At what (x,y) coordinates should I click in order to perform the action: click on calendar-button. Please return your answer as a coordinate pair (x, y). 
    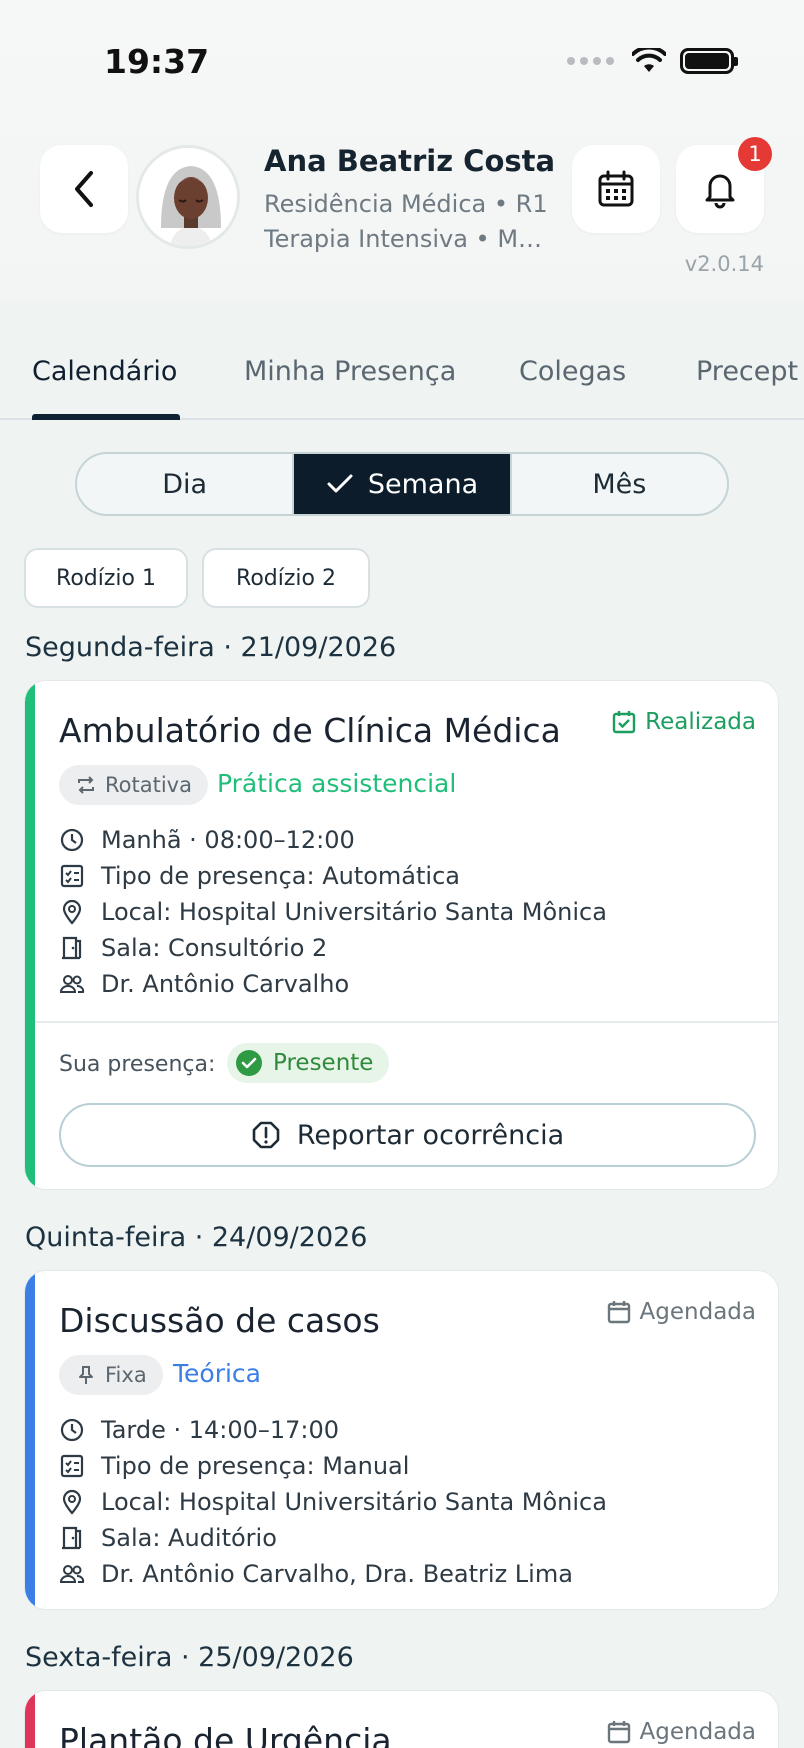
    Looking at the image, I should click on (616, 189).